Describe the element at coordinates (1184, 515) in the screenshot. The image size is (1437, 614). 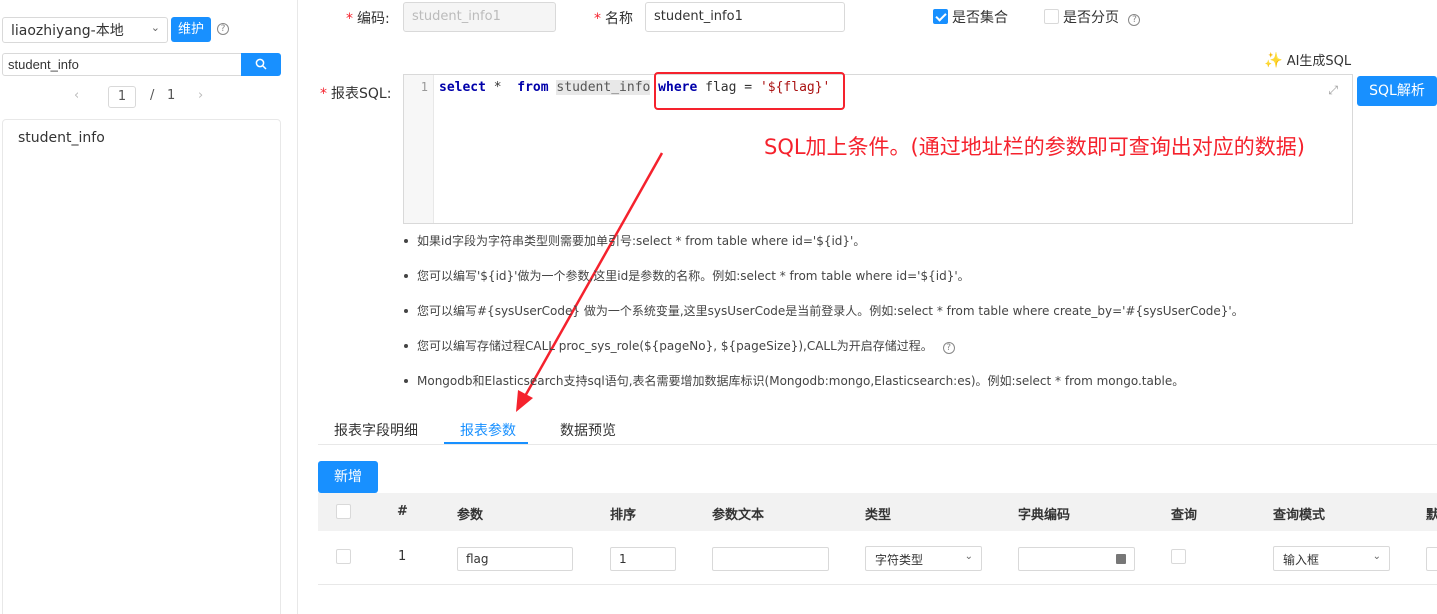
I see `col-header: 查询` at that location.